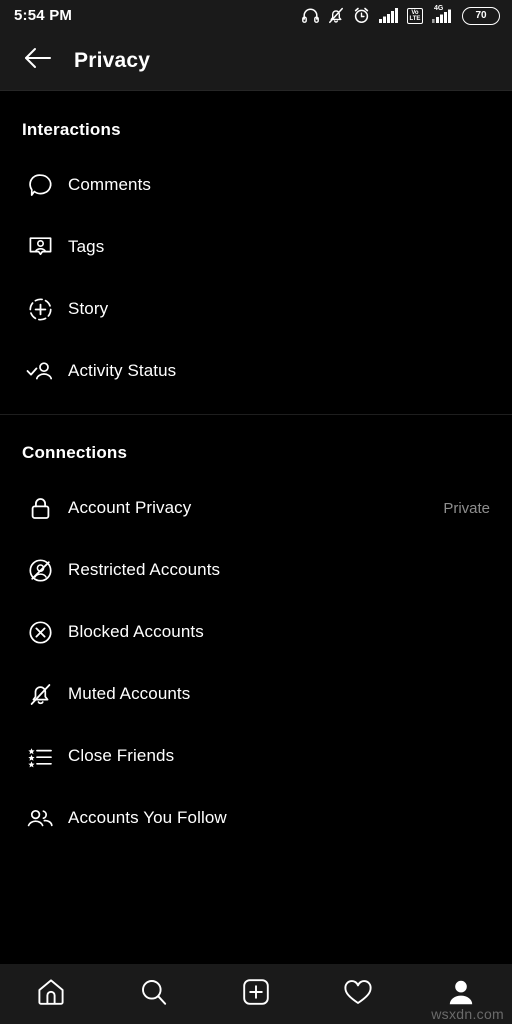 The image size is (512, 1024). Describe the element at coordinates (256, 818) in the screenshot. I see `settings-row-accounts-you-follow: Accounts You Follow` at that location.